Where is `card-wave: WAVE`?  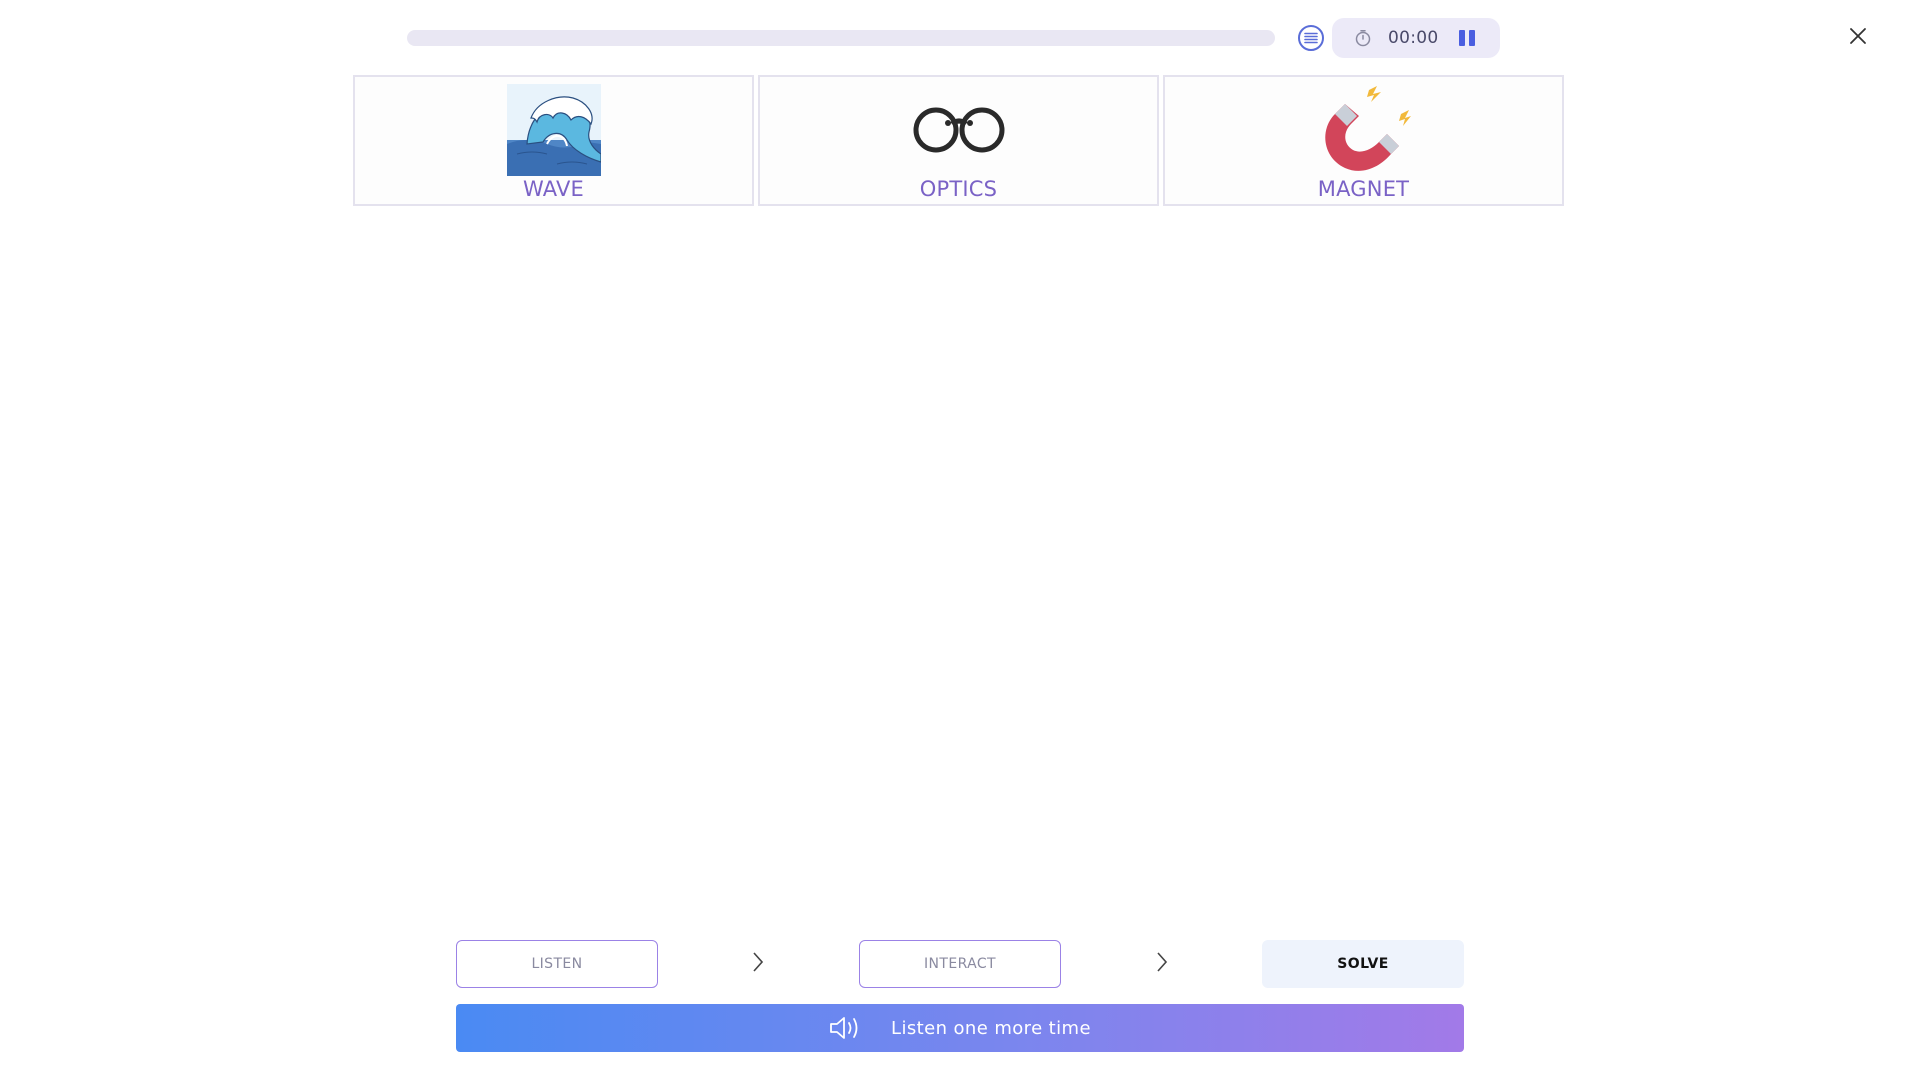 card-wave: WAVE is located at coordinates (553, 140).